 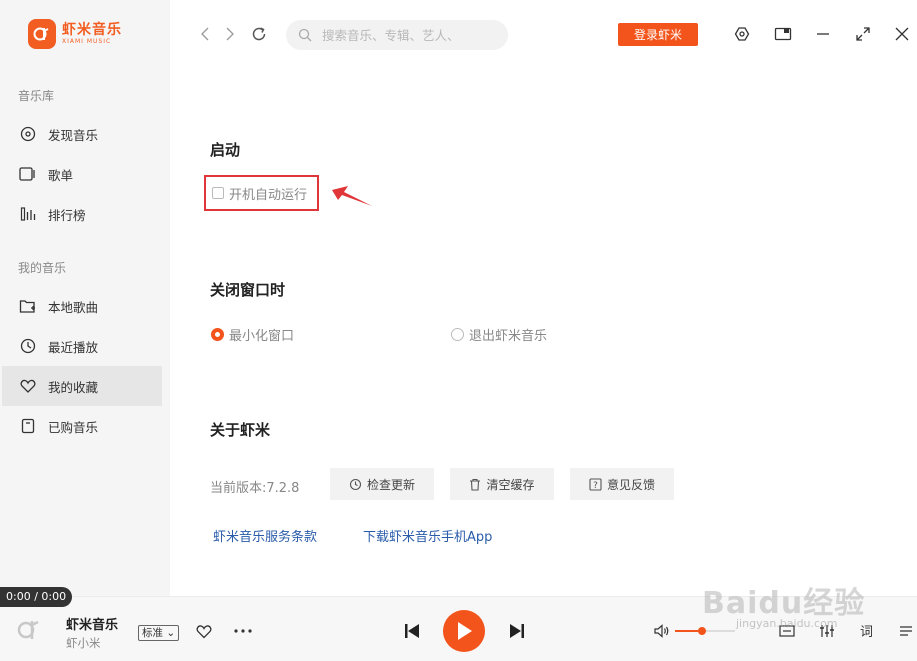 What do you see at coordinates (517, 631) in the screenshot?
I see `next-track-icon` at bounding box center [517, 631].